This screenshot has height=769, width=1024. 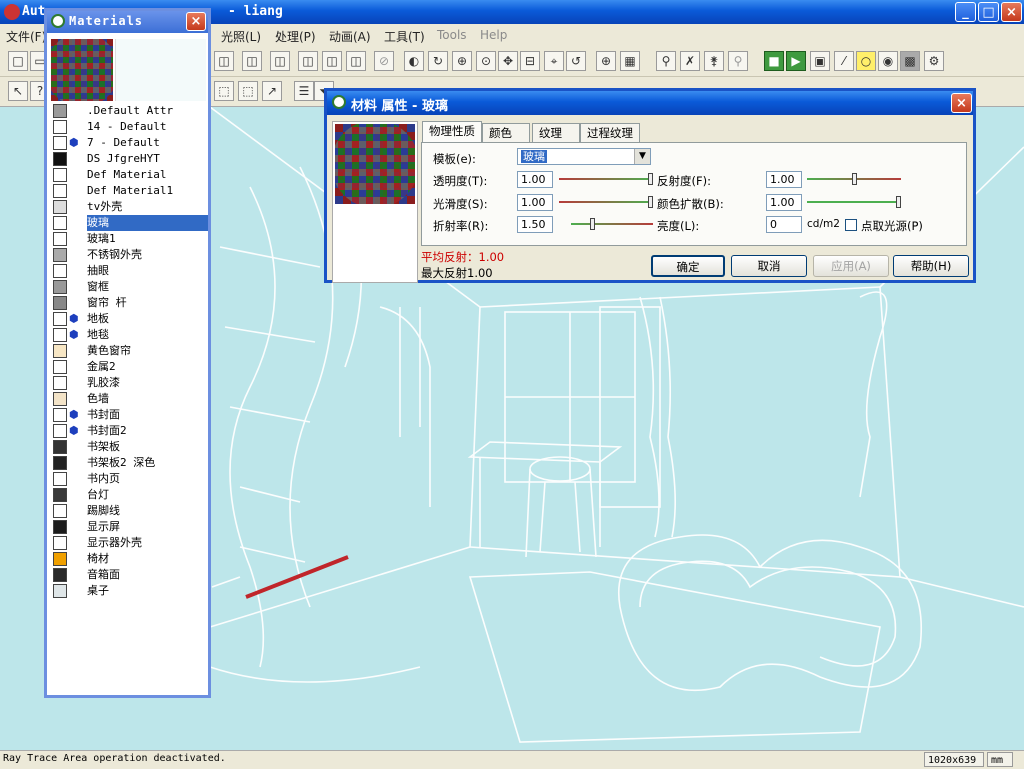 I want to click on material-list-item: 书内页, so click(x=128, y=479).